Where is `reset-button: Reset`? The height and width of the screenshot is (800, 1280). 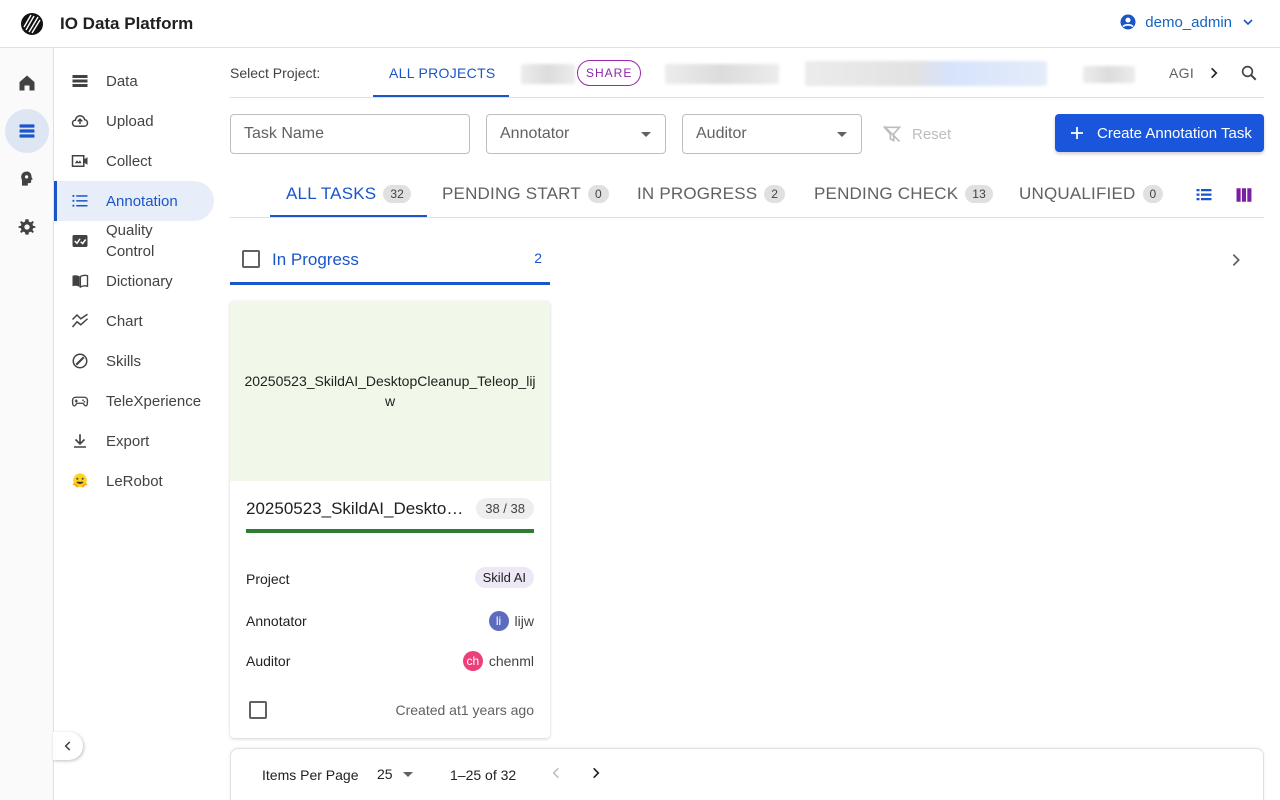
reset-button: Reset is located at coordinates (916, 134).